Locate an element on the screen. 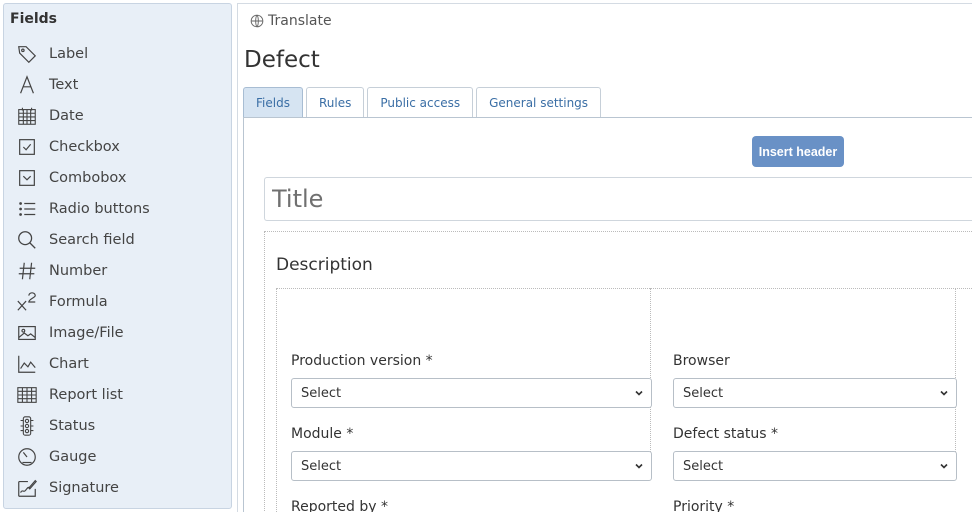 The height and width of the screenshot is (512, 972). section-title: Description is located at coordinates (324, 265).